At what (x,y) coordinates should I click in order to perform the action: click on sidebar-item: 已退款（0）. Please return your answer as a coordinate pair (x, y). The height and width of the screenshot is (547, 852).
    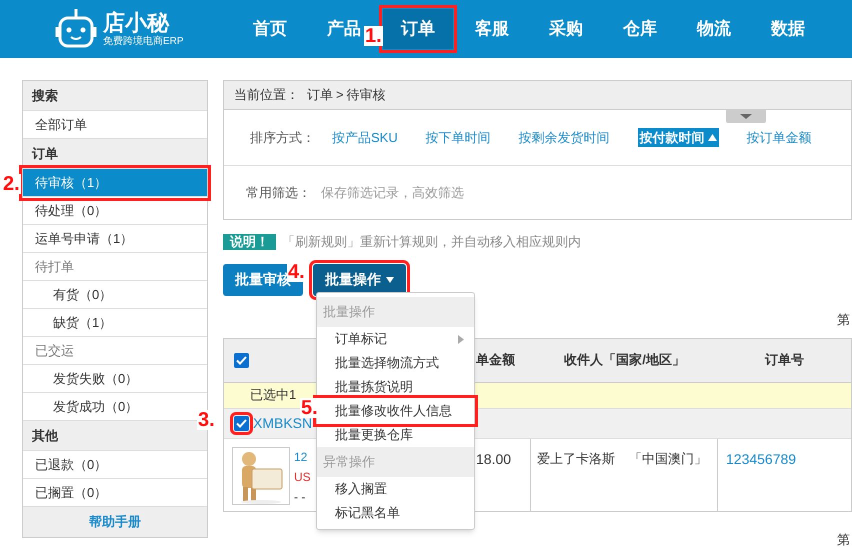
    Looking at the image, I should click on (115, 465).